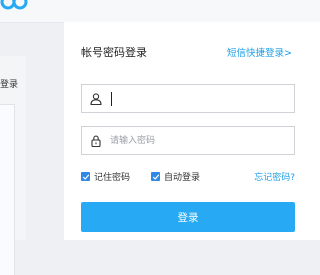  I want to click on logo-icon, so click(14, 5).